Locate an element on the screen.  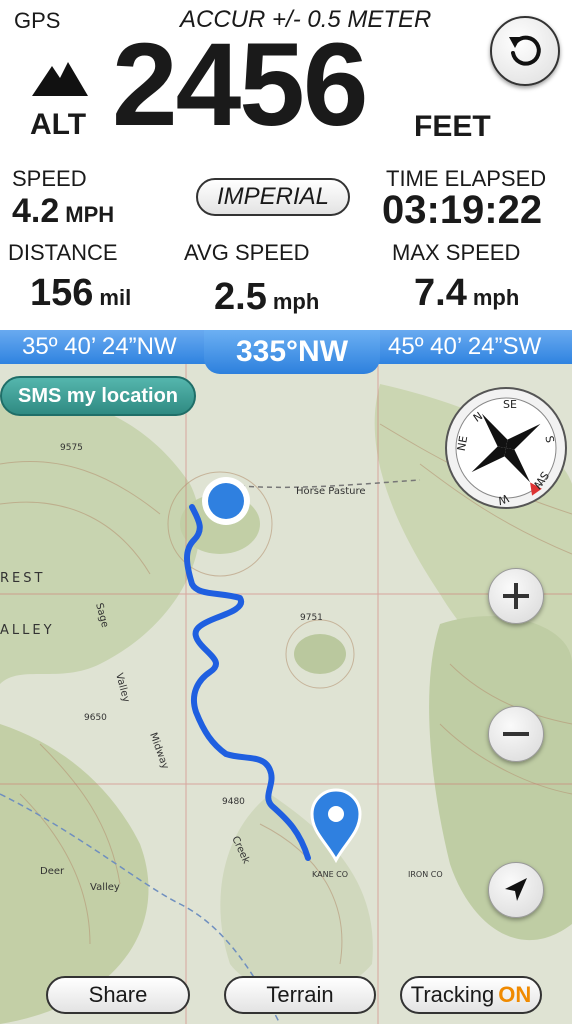
map-elevation-label: 9575 is located at coordinates (71, 448).